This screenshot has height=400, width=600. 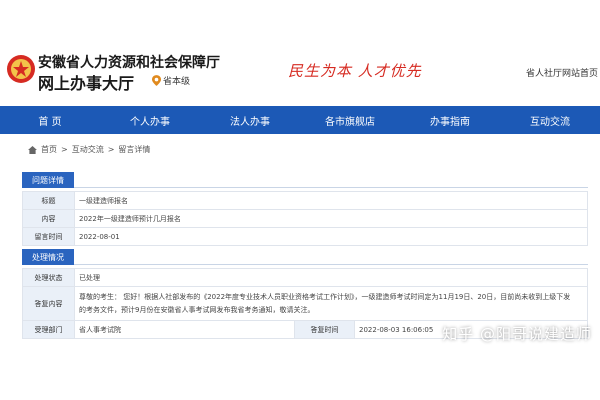 What do you see at coordinates (86, 83) in the screenshot?
I see `hall-name: 网上办事大厅` at bounding box center [86, 83].